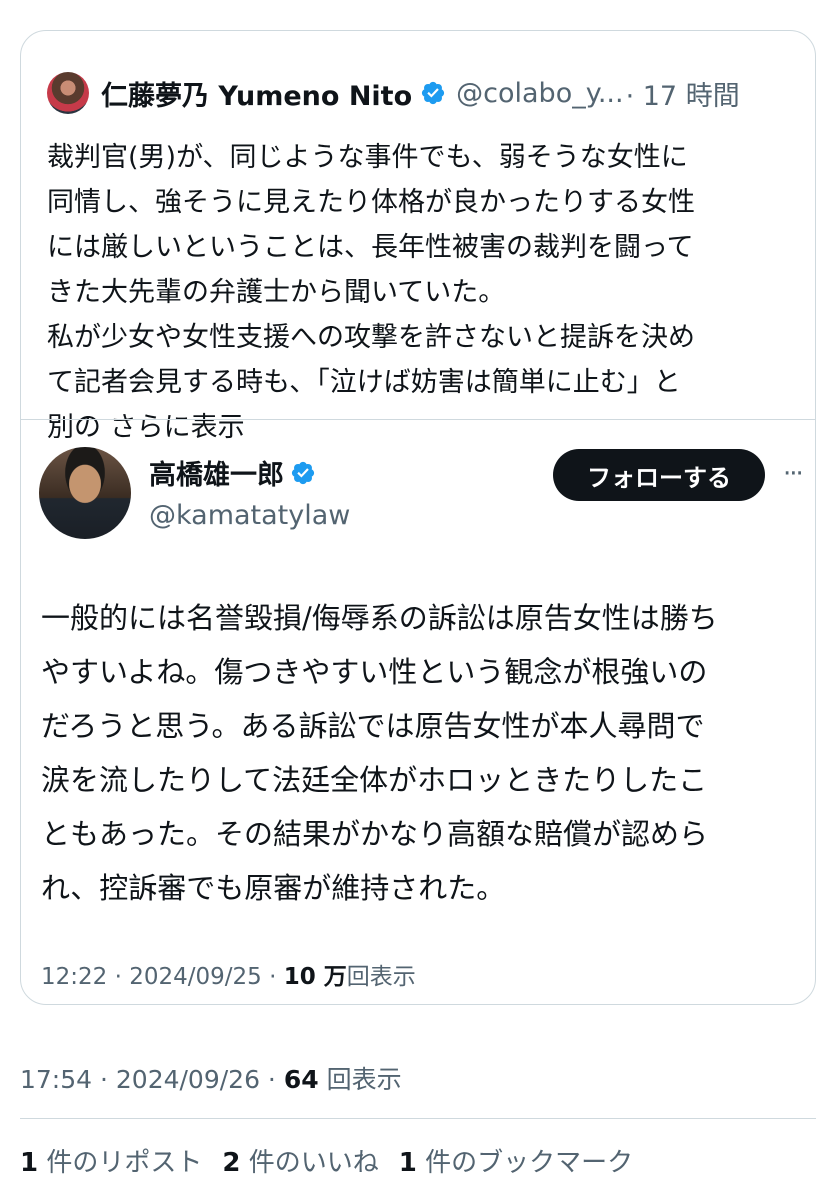  I want to click on quoted-author-name: 仁藤夢乃 Yumeno Nito, so click(256, 93).